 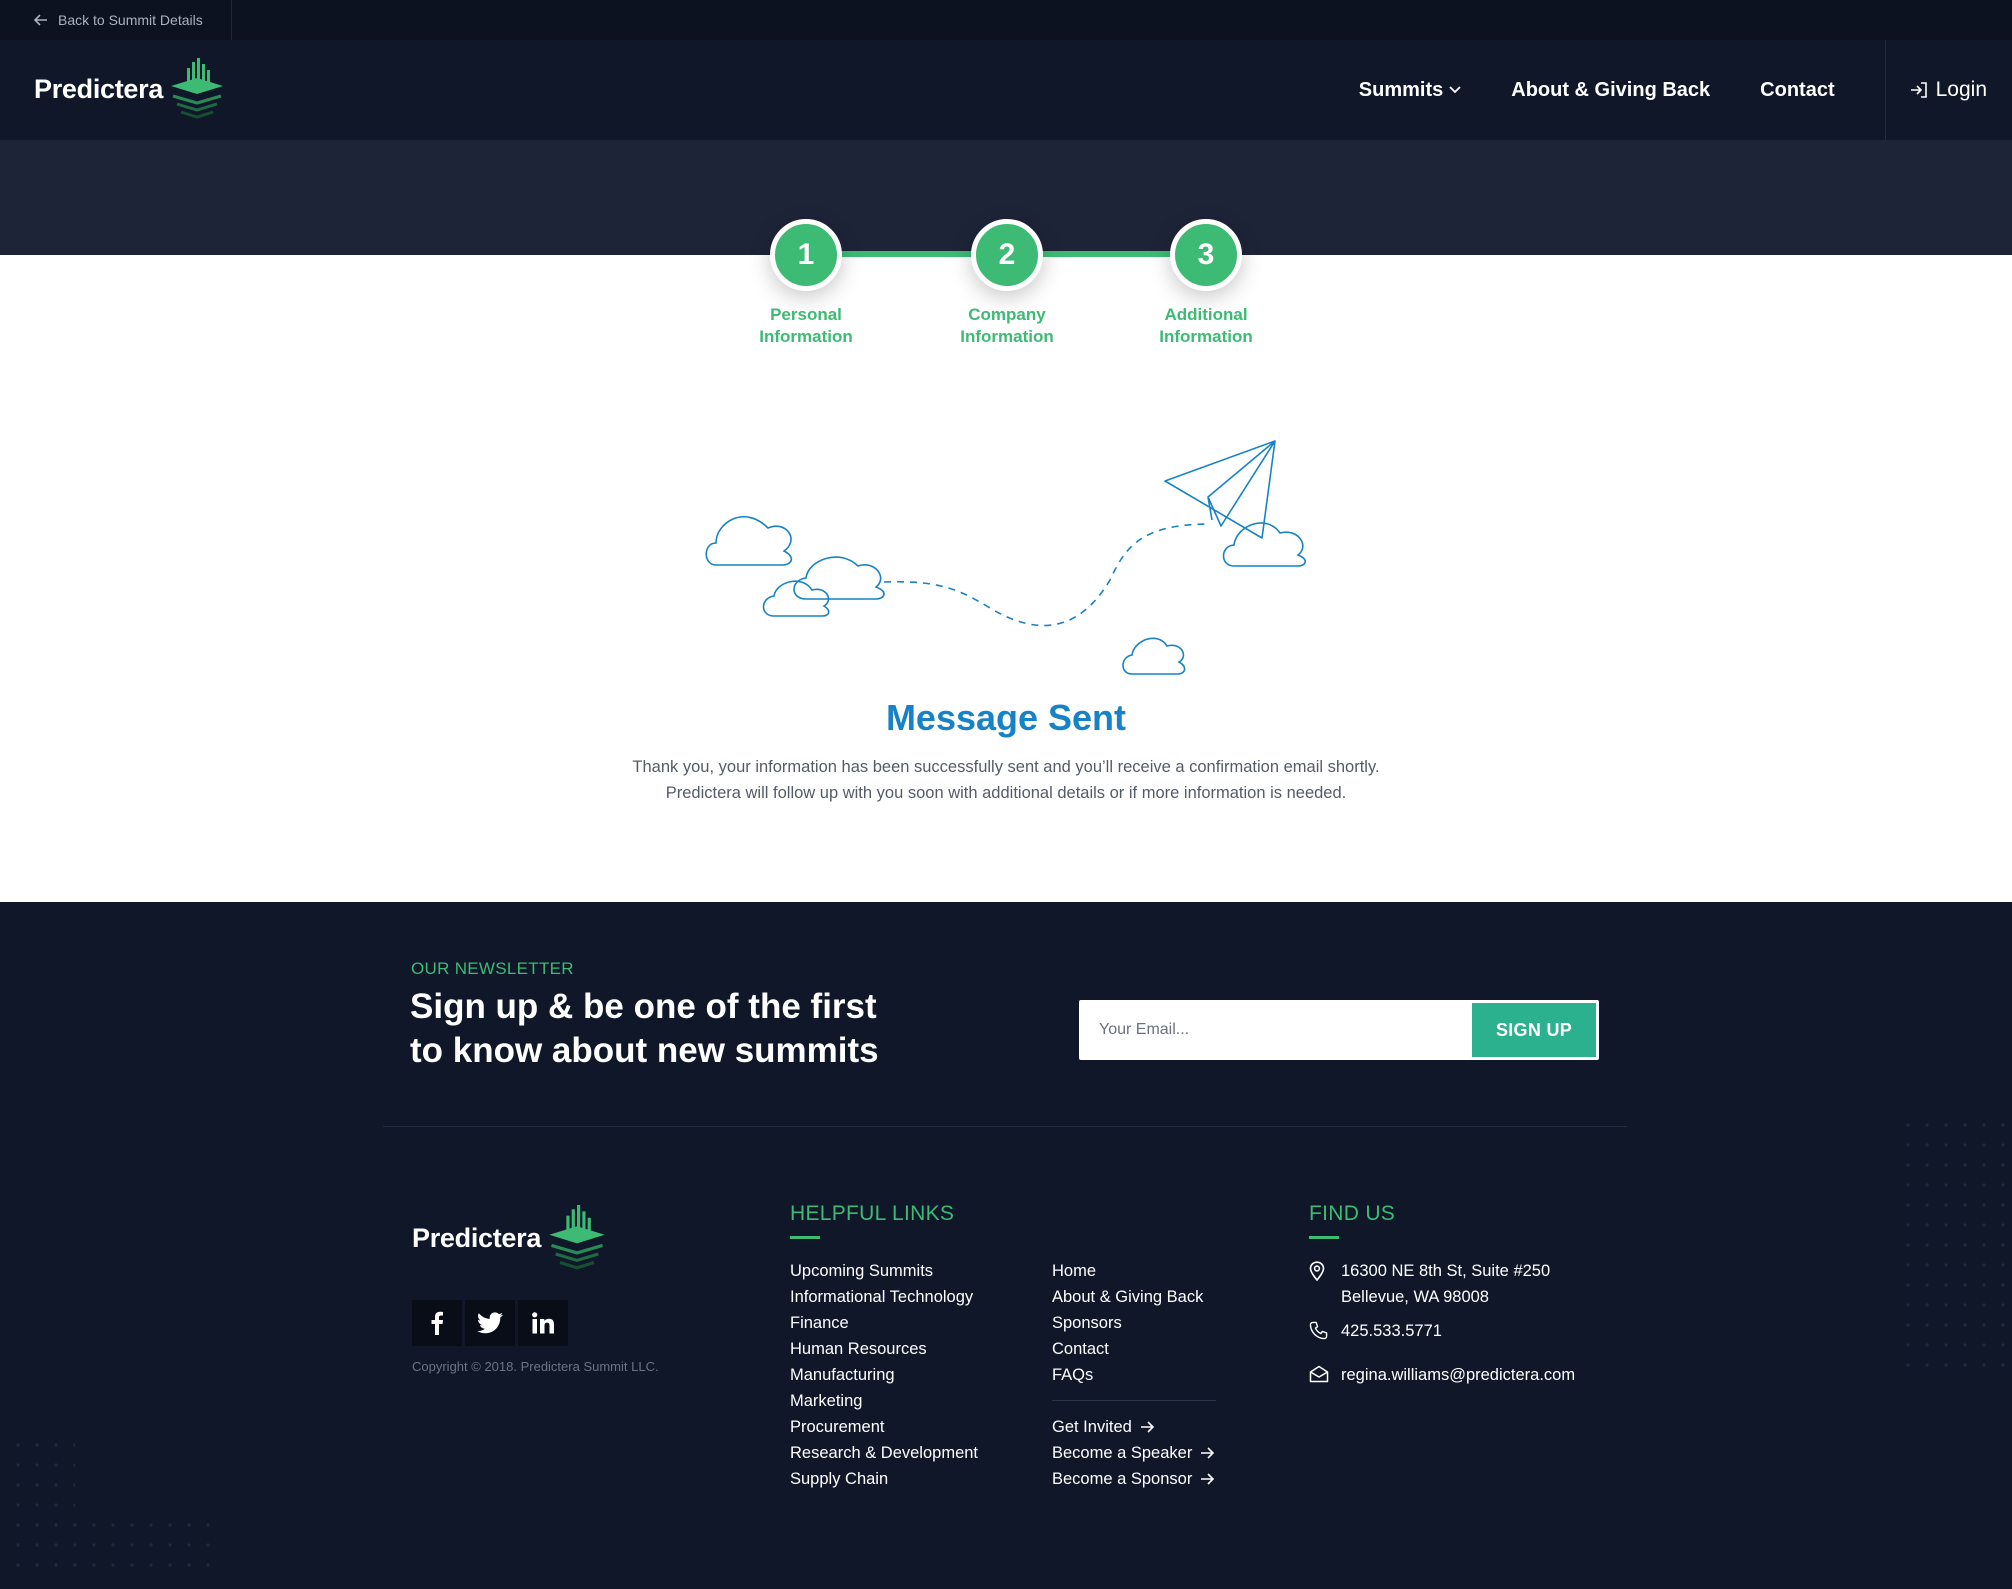 I want to click on footer-logo: Predictera, so click(x=509, y=1238).